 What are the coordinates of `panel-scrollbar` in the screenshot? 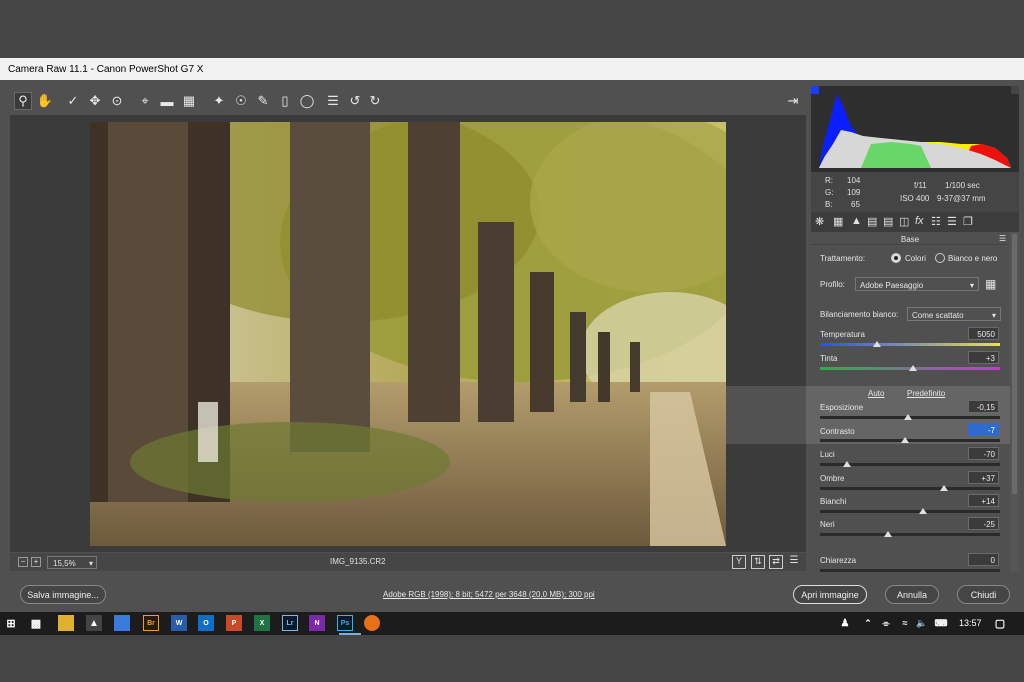 It's located at (1014, 402).